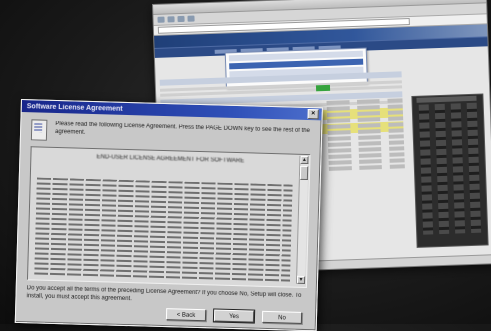 Image resolution: width=491 pixels, height=331 pixels. What do you see at coordinates (301, 280) in the screenshot?
I see `scroll-down-icon: ▼` at bounding box center [301, 280].